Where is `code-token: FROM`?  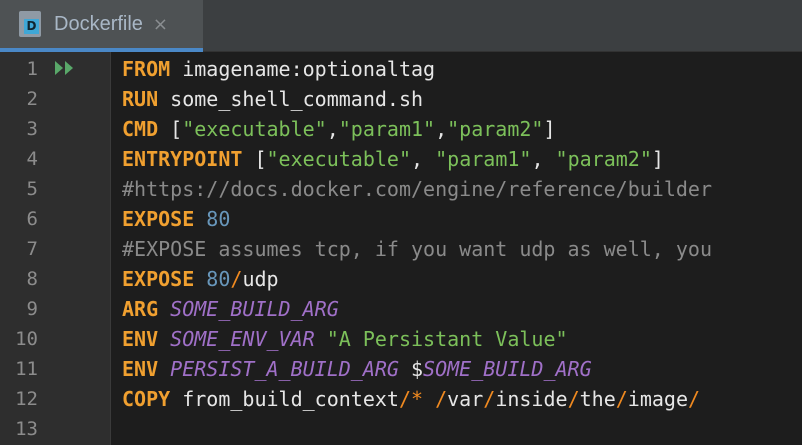 code-token: FROM is located at coordinates (146, 69).